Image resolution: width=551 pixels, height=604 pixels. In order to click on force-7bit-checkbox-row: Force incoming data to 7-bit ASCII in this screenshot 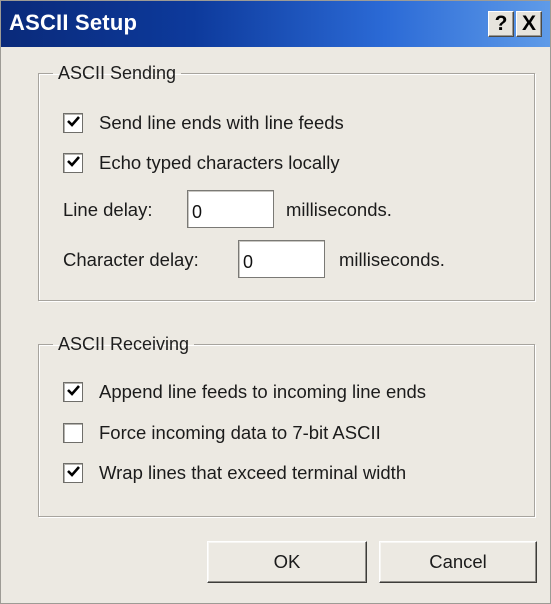, I will do `click(222, 433)`.